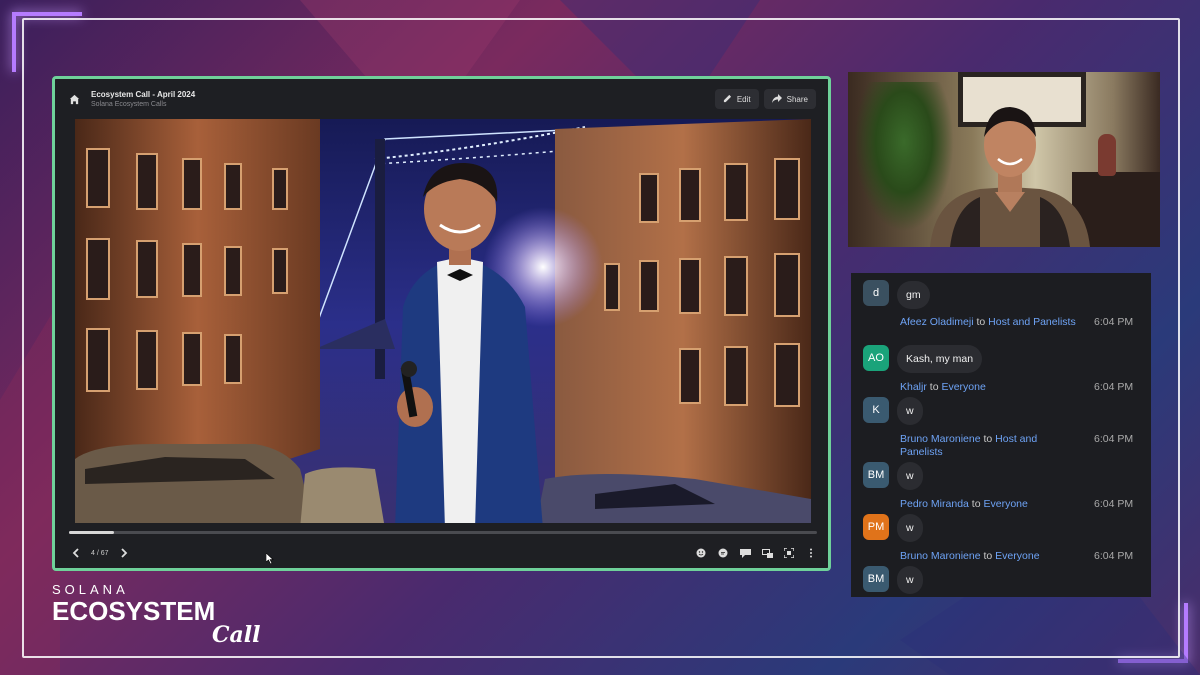 This screenshot has width=1200, height=675. What do you see at coordinates (876, 410) in the screenshot?
I see `avatar: K` at bounding box center [876, 410].